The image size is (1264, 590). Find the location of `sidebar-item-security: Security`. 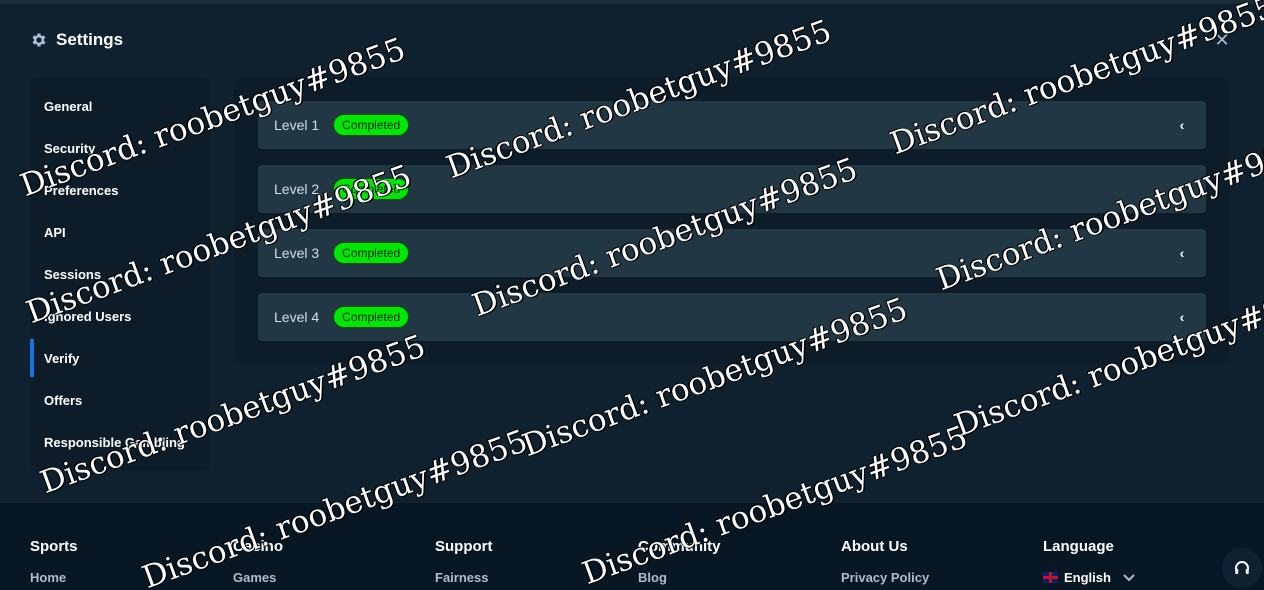

sidebar-item-security: Security is located at coordinates (120, 148).